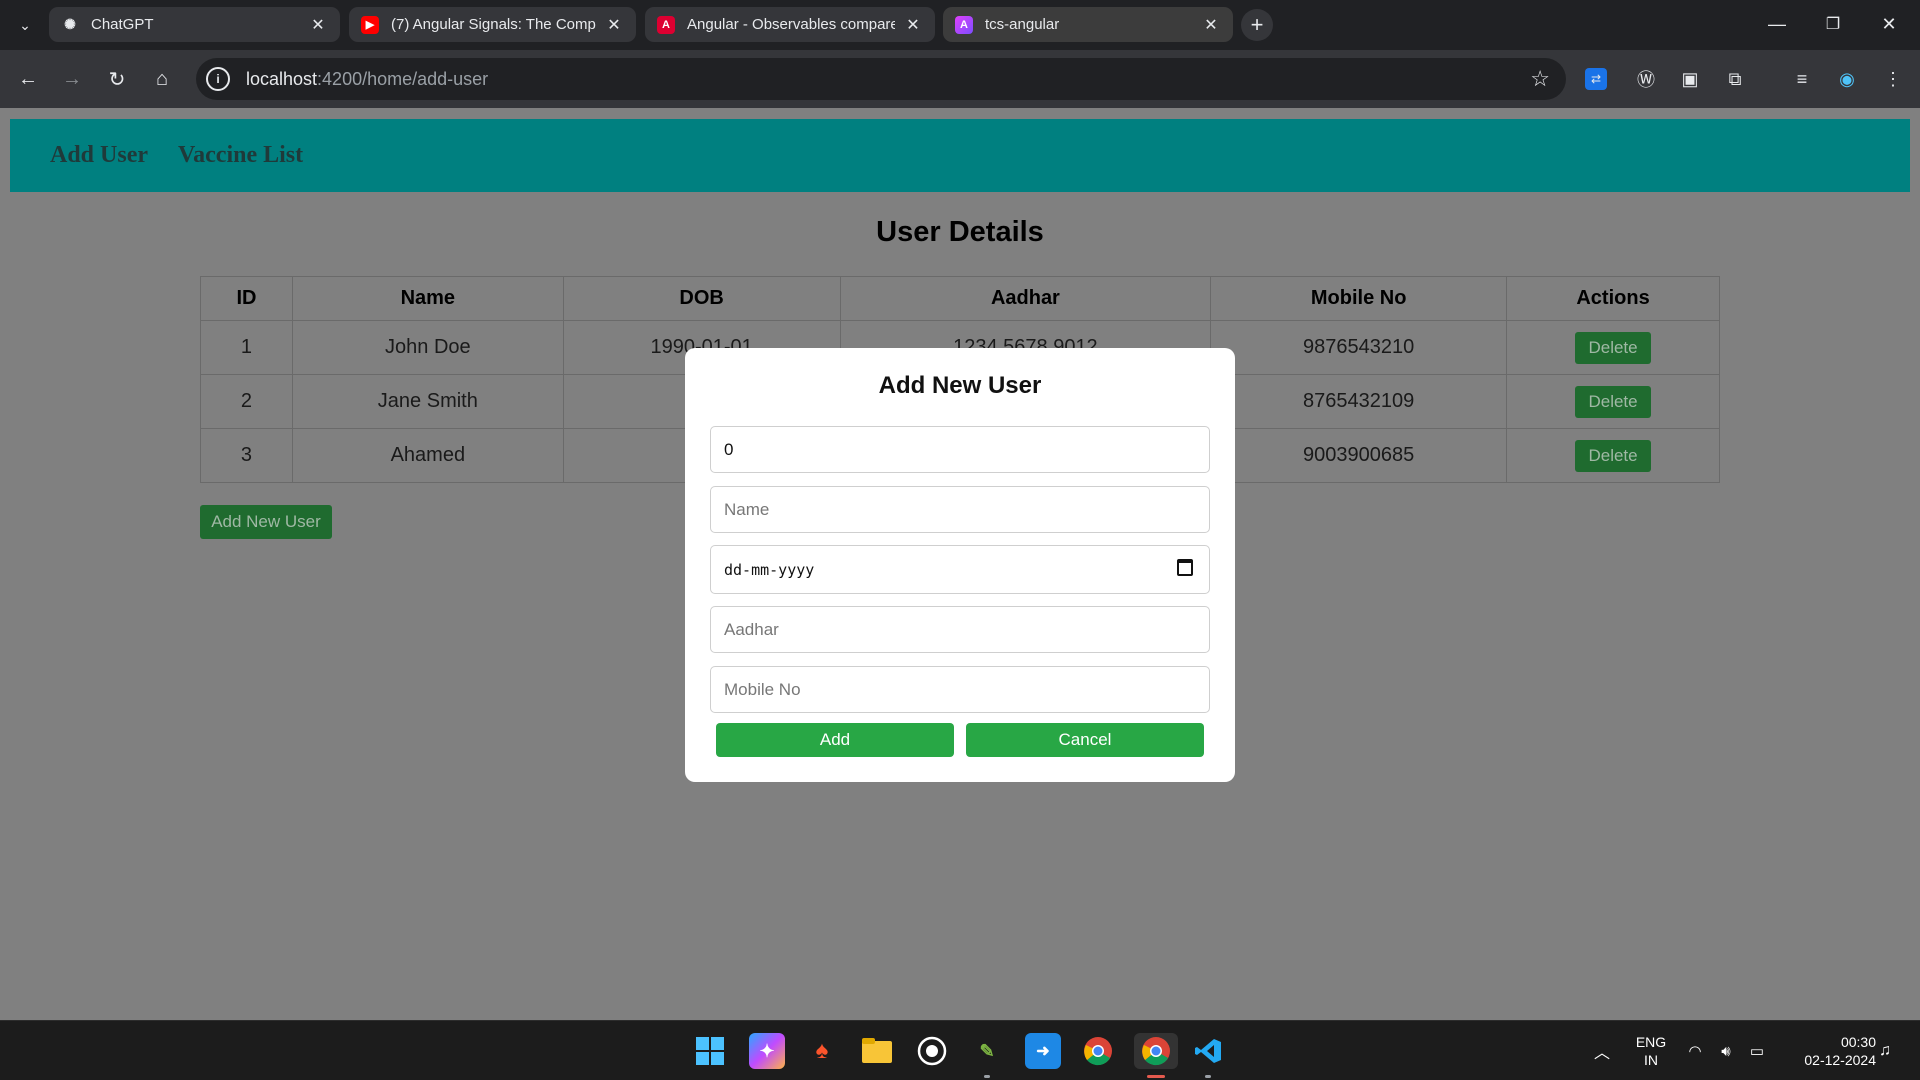 This screenshot has width=1920, height=1080. Describe the element at coordinates (1847, 79) in the screenshot. I see `profile-avatar-icon: ◉` at that location.